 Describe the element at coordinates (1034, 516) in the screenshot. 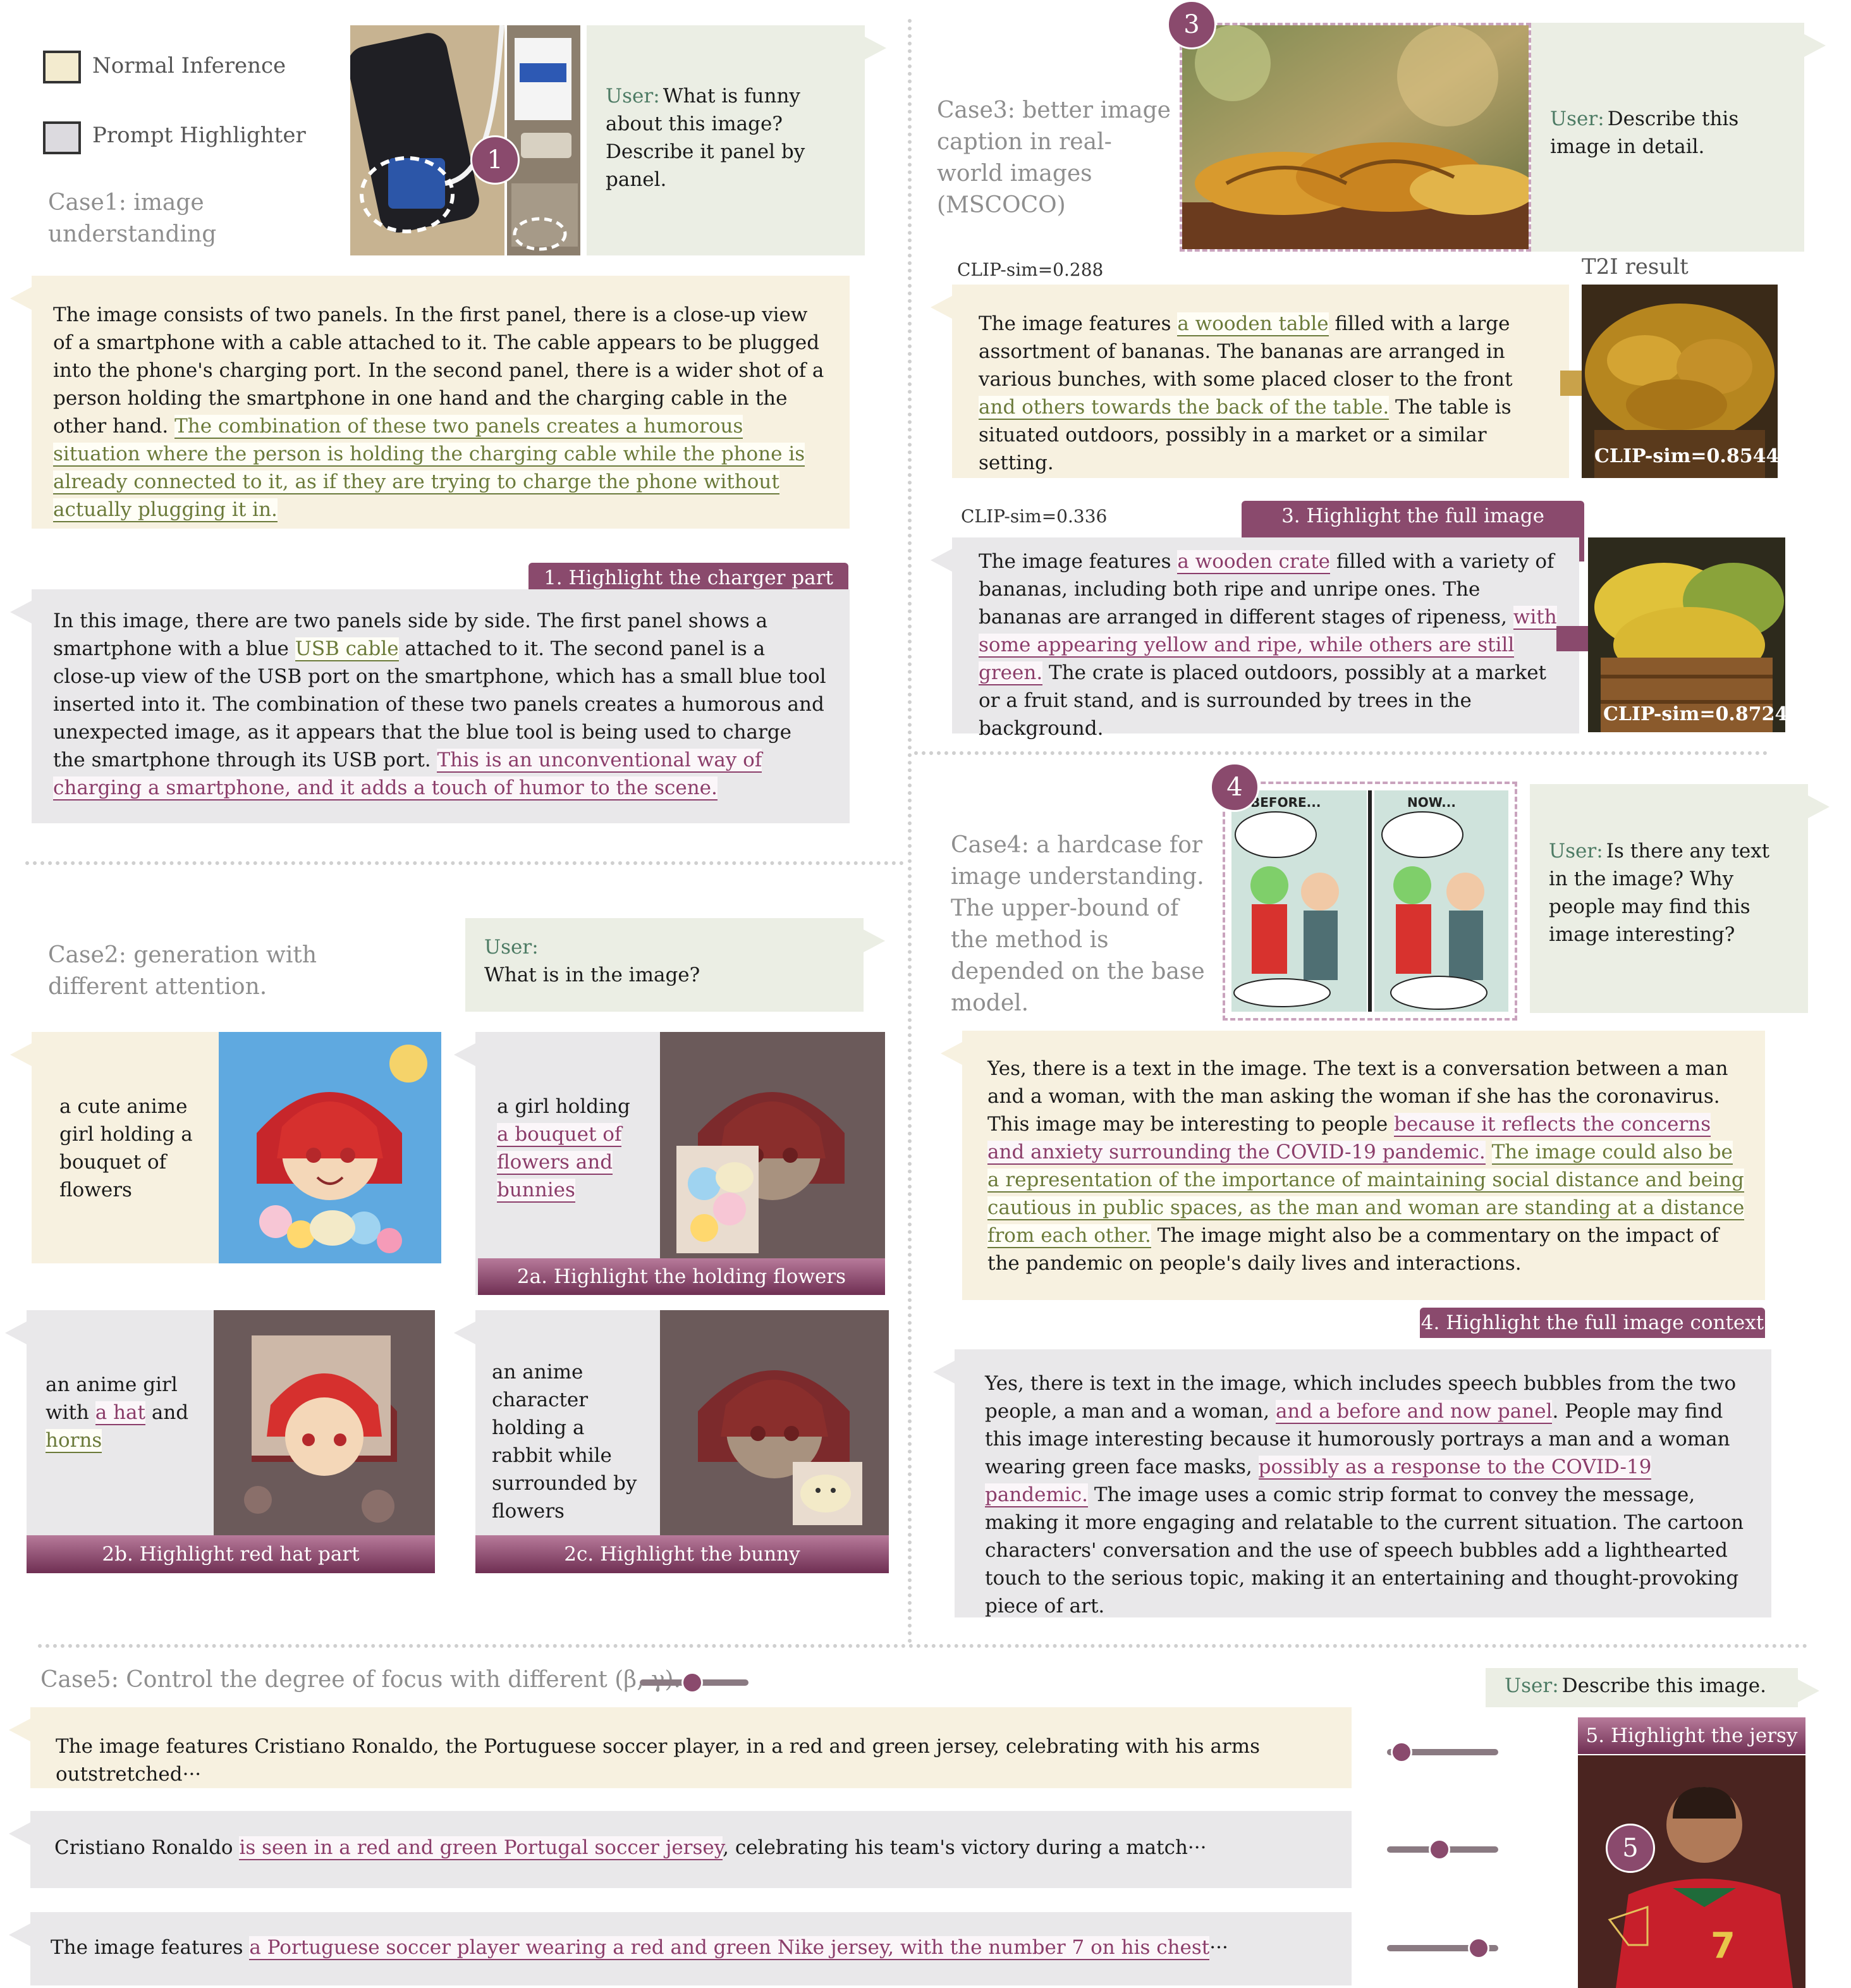

I see `case3-clip-highlight: CLIP-sim=0.336` at that location.